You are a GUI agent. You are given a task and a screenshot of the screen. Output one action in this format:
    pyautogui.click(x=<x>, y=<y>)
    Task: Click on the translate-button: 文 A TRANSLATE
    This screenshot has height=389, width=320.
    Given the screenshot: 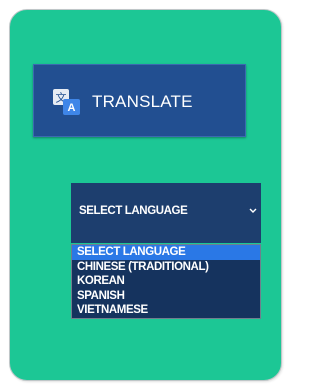 What is the action you would take?
    pyautogui.click(x=139, y=100)
    